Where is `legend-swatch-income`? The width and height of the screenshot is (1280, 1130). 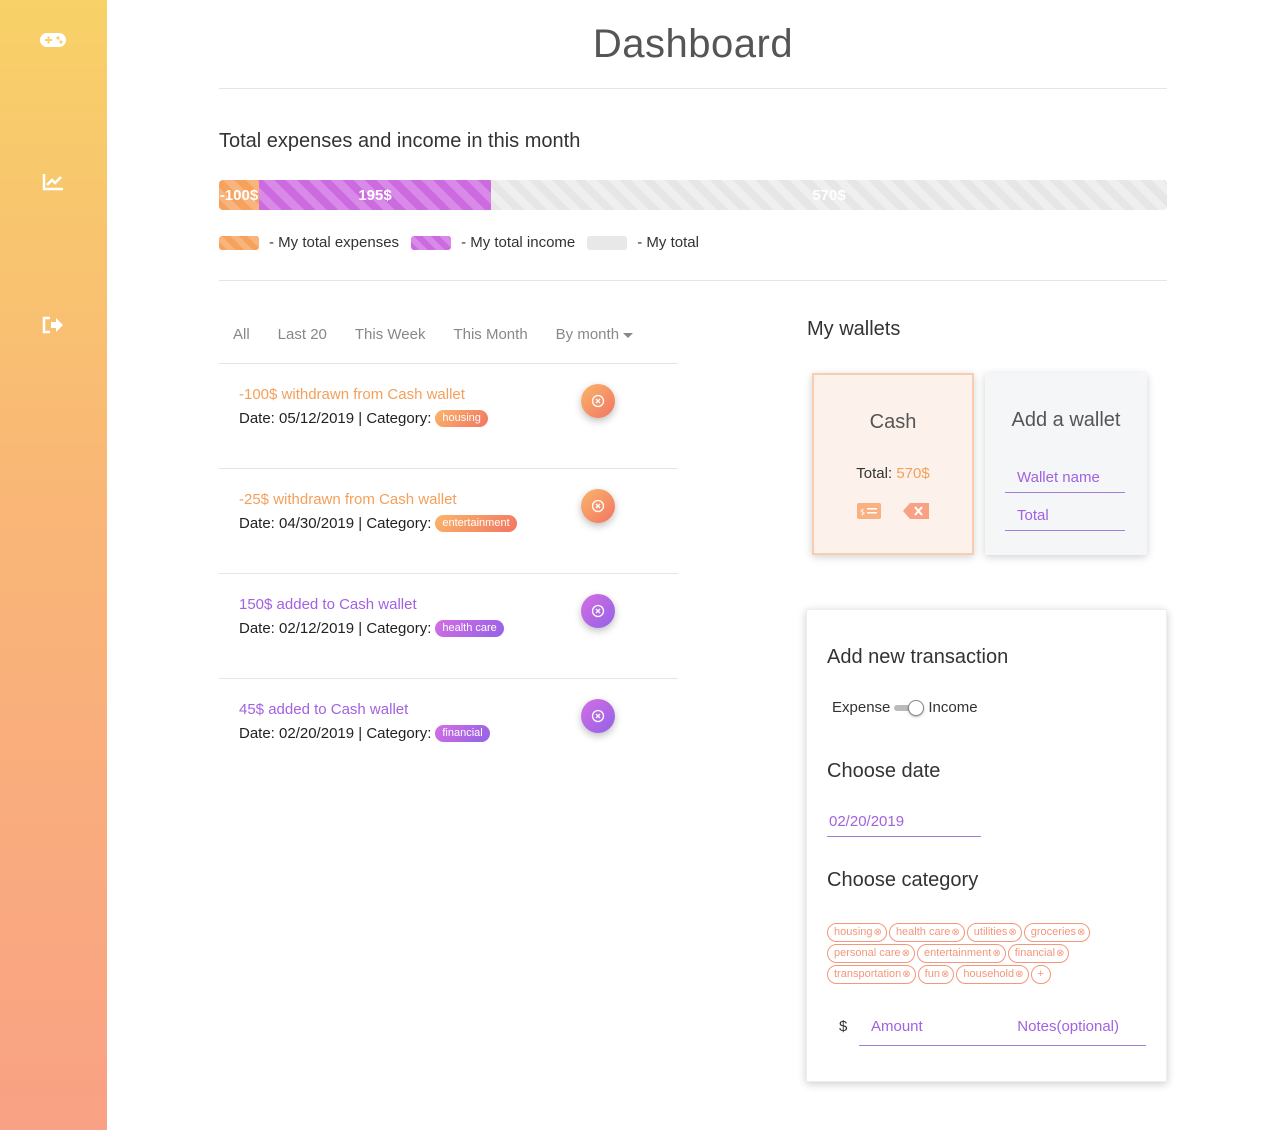 legend-swatch-income is located at coordinates (431, 242).